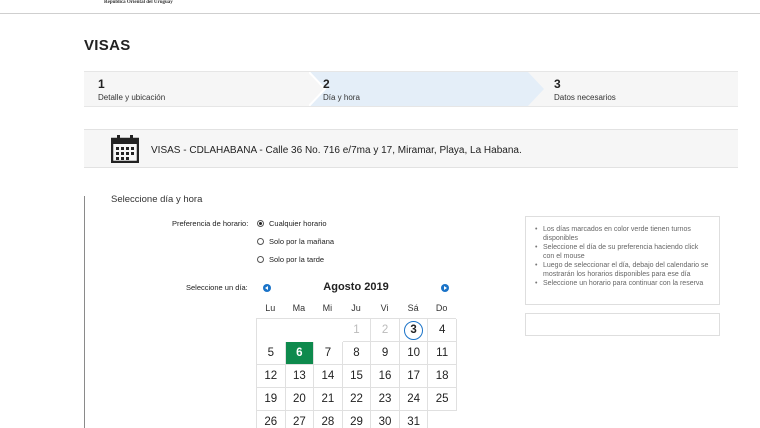 The width and height of the screenshot is (760, 428). What do you see at coordinates (357, 330) in the screenshot?
I see `calendar-day: 1` at bounding box center [357, 330].